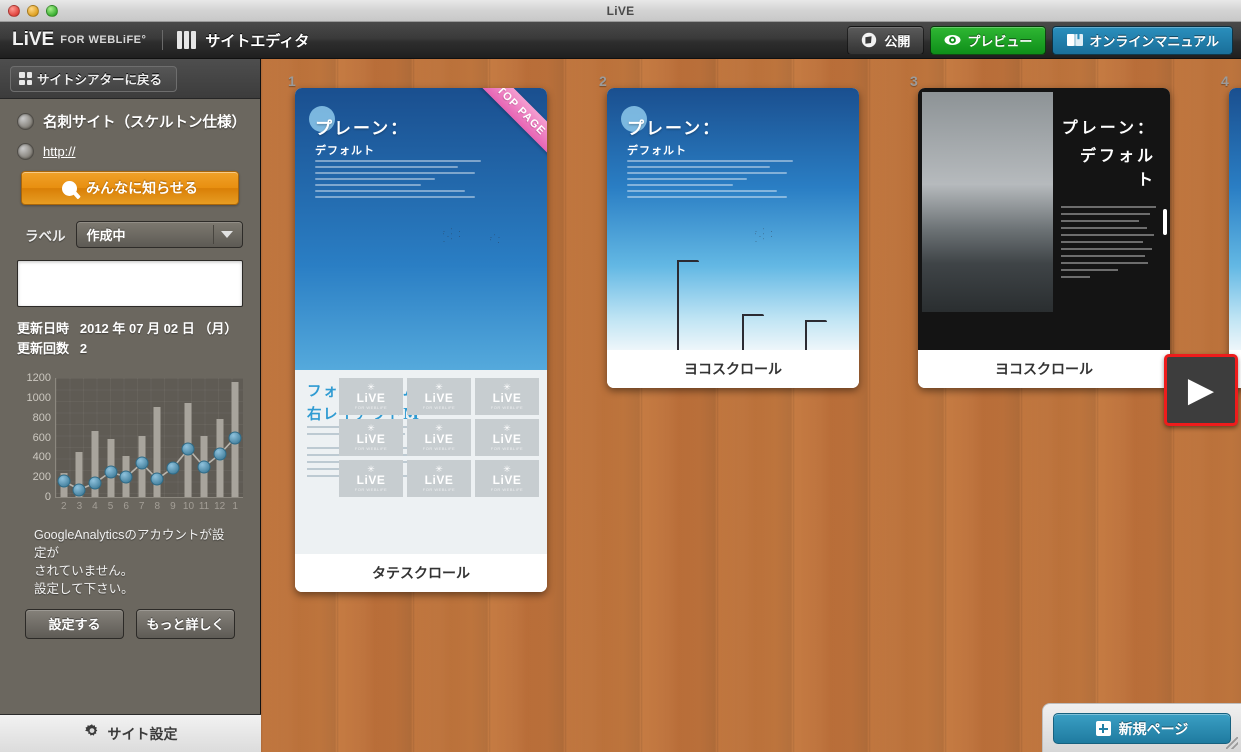  What do you see at coordinates (106, 235) in the screenshot?
I see `label-select-value: 作成中` at bounding box center [106, 235].